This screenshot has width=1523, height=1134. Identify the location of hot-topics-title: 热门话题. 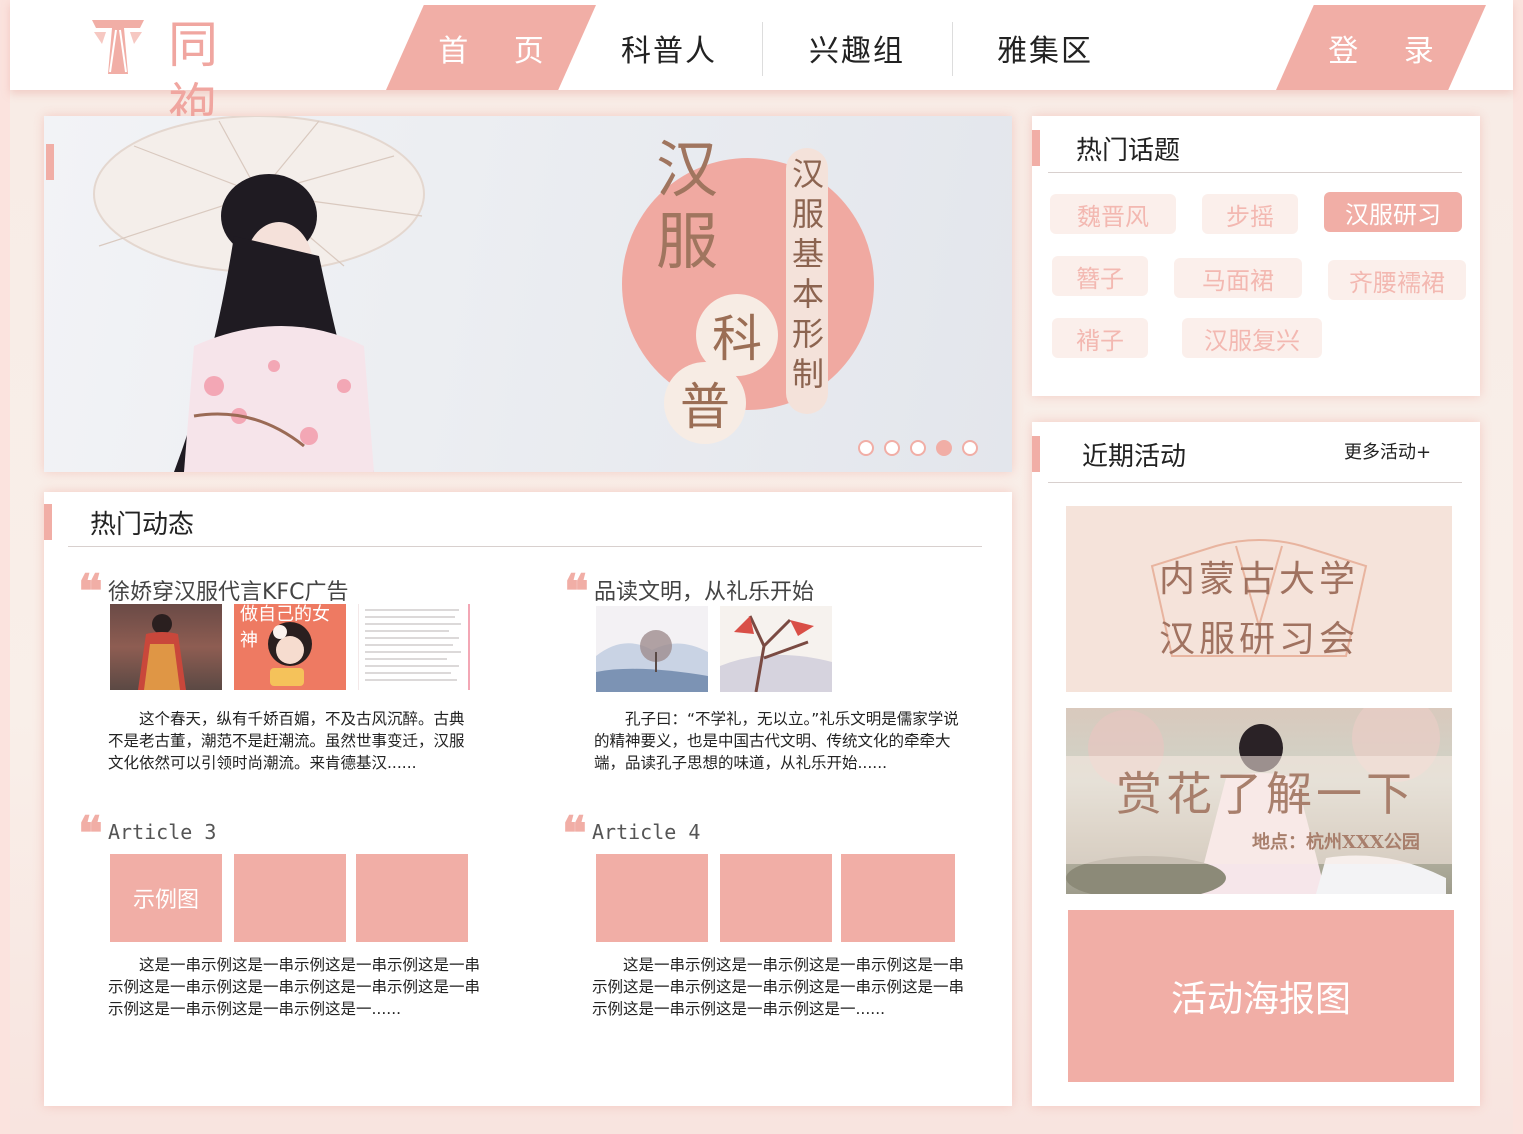
(1128, 151).